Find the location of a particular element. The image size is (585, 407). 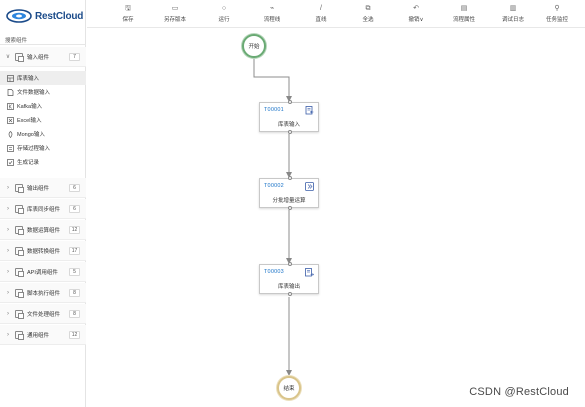

restcloud-logo-icon is located at coordinates (19, 16).